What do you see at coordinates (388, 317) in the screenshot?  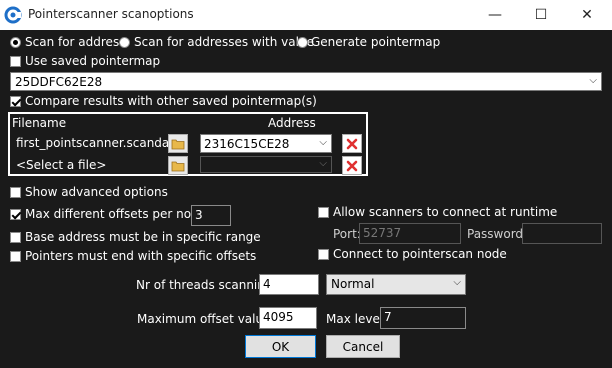 I see `max-level-value: 7` at bounding box center [388, 317].